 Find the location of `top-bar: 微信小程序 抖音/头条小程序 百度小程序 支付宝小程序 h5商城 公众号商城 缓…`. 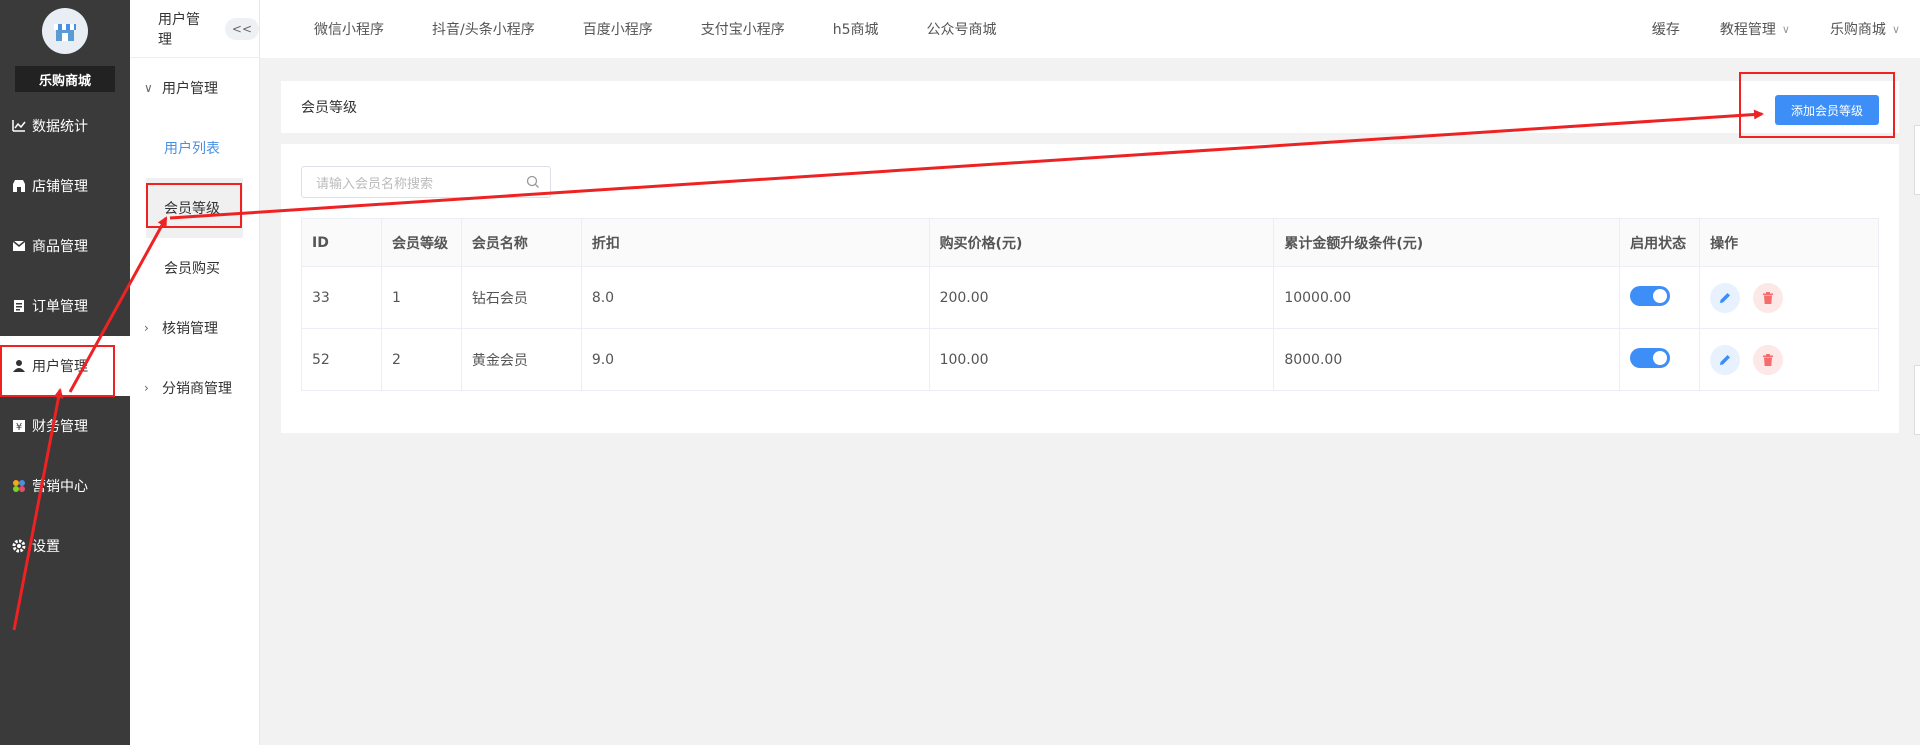

top-bar: 微信小程序 抖音/头条小程序 百度小程序 支付宝小程序 h5商城 公众号商城 缓… is located at coordinates (1090, 29).